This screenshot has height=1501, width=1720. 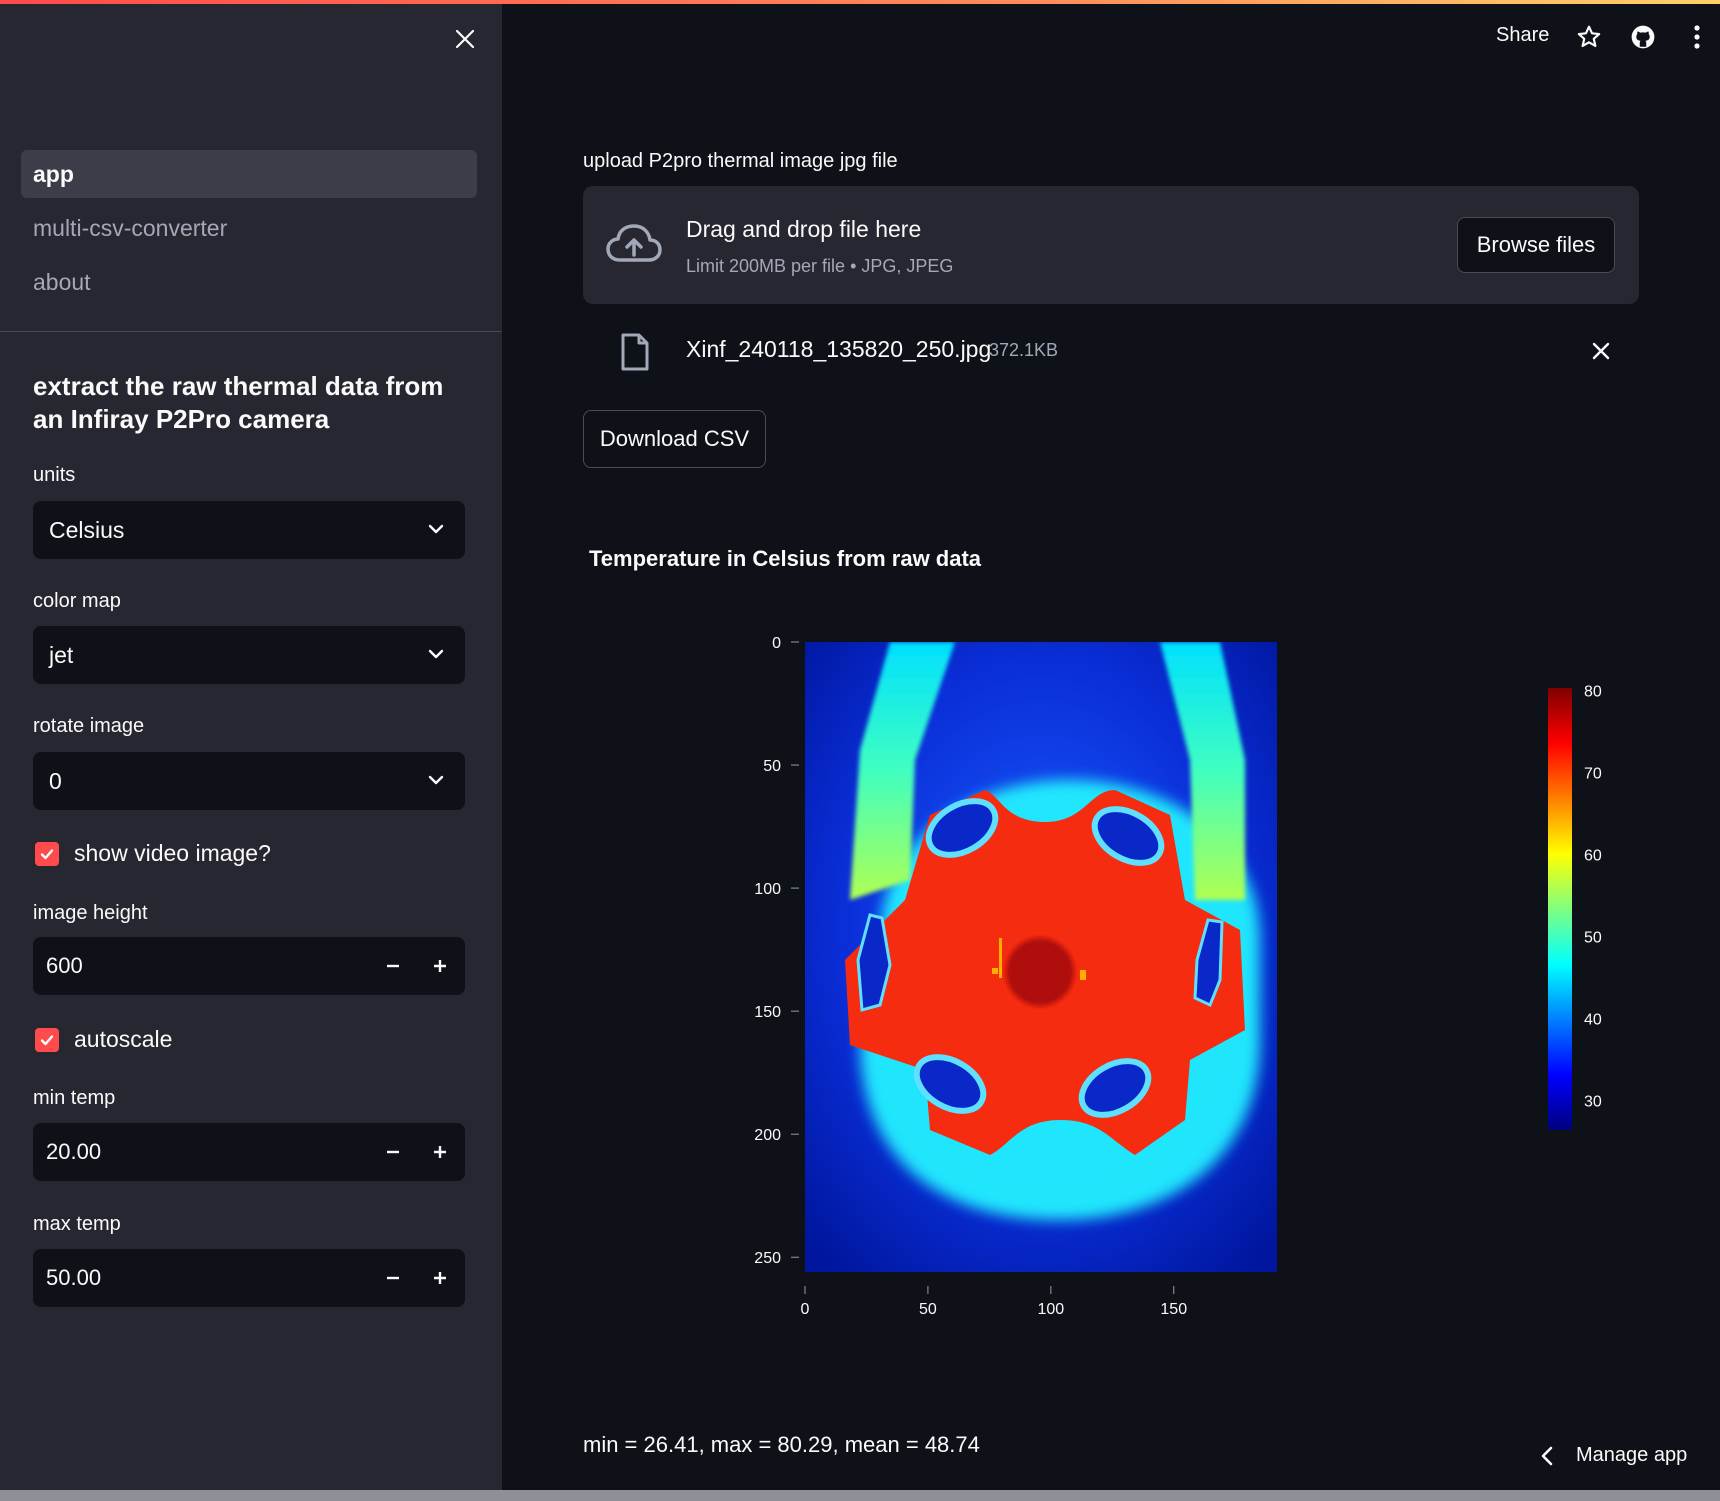 I want to click on units-label: units, so click(x=54, y=475).